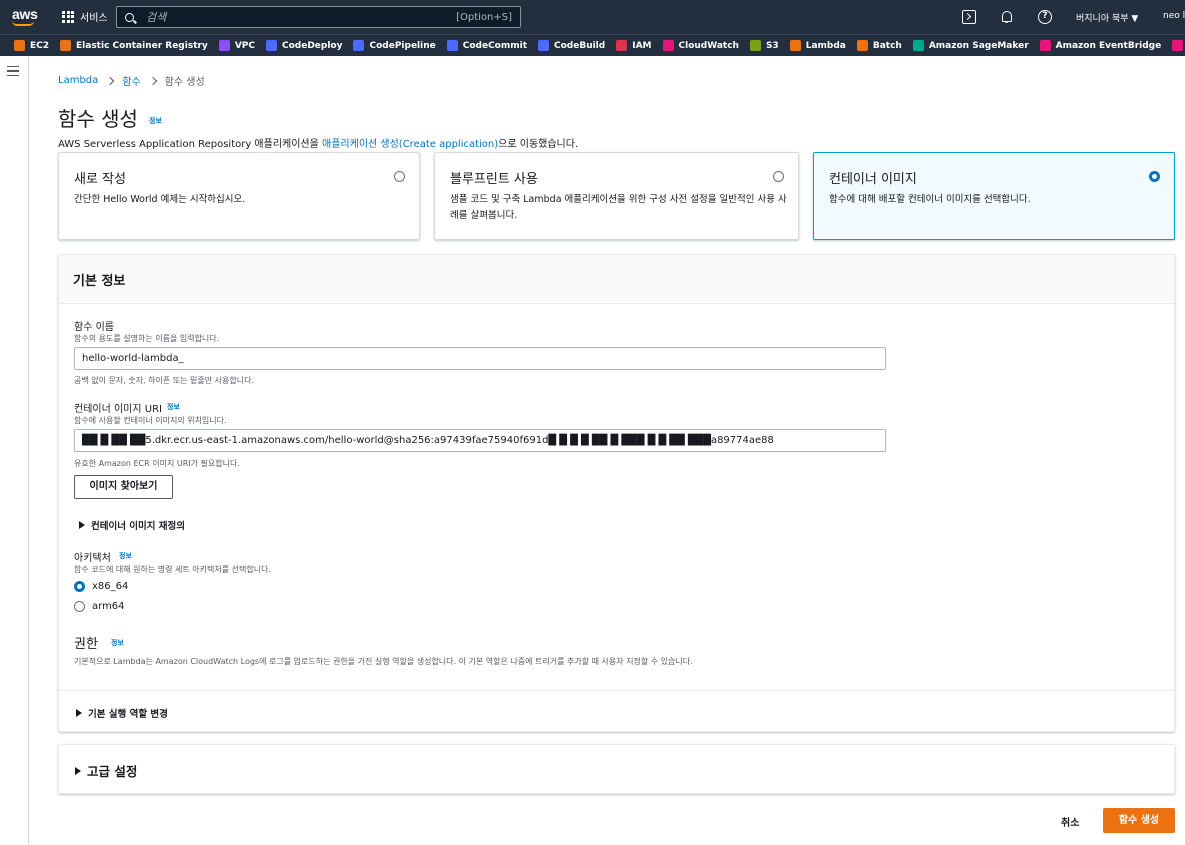 The image size is (1185, 845). I want to click on permissions-title: 권한, so click(86, 644).